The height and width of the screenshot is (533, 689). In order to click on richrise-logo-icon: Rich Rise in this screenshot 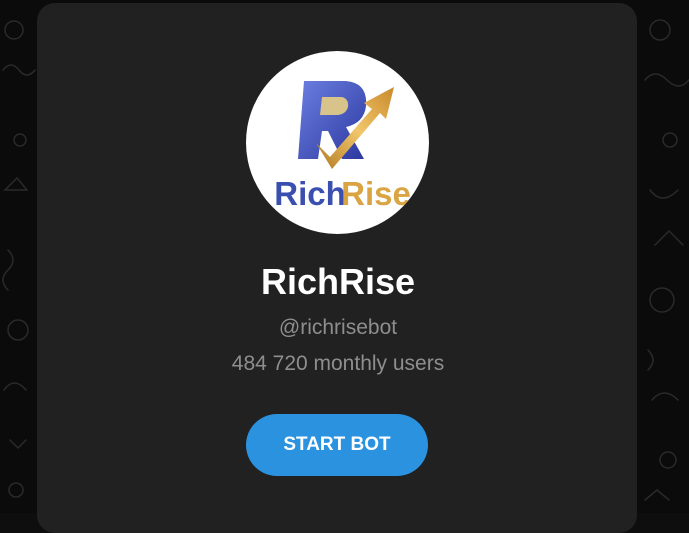, I will do `click(342, 146)`.